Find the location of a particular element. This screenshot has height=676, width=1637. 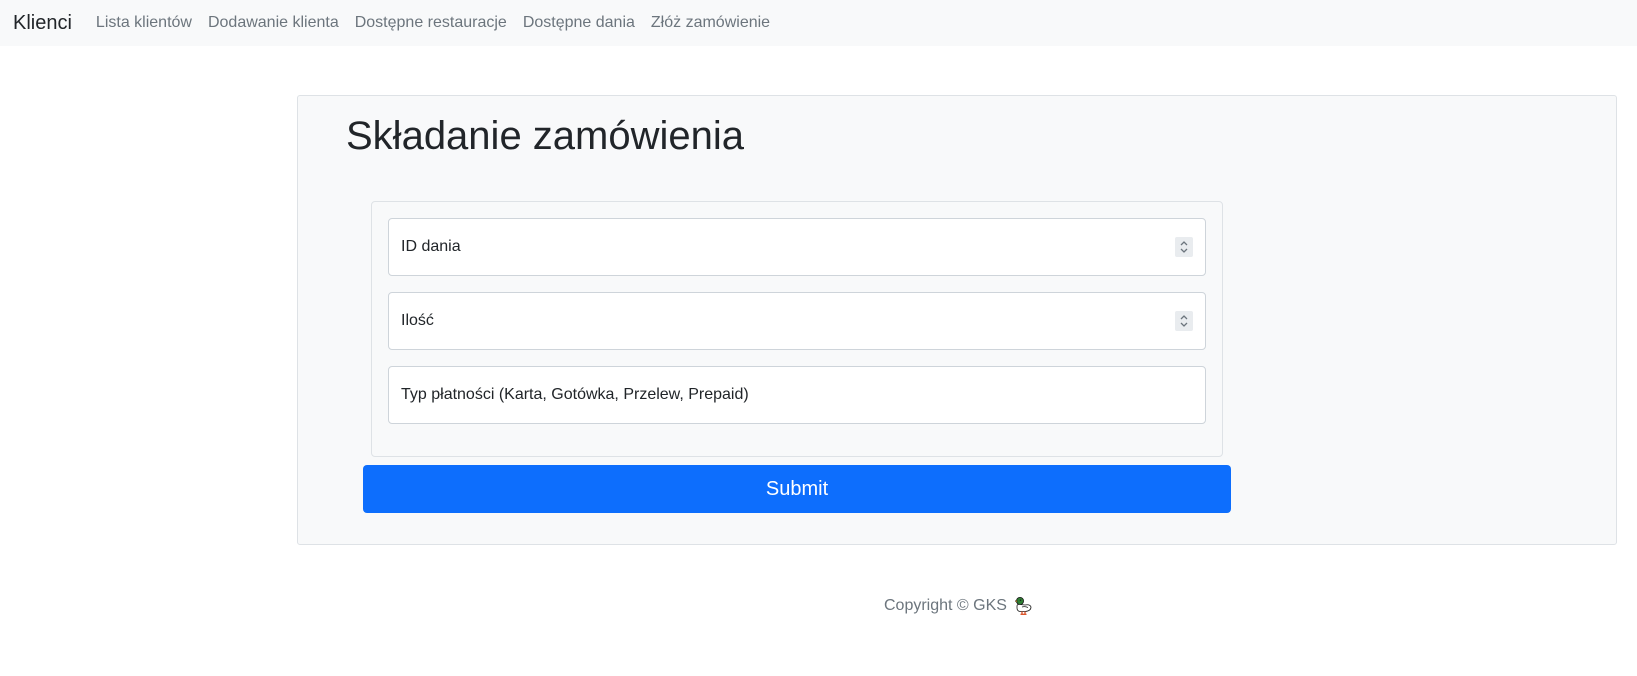

copyright-text: Copyright © GKS is located at coordinates (945, 605).